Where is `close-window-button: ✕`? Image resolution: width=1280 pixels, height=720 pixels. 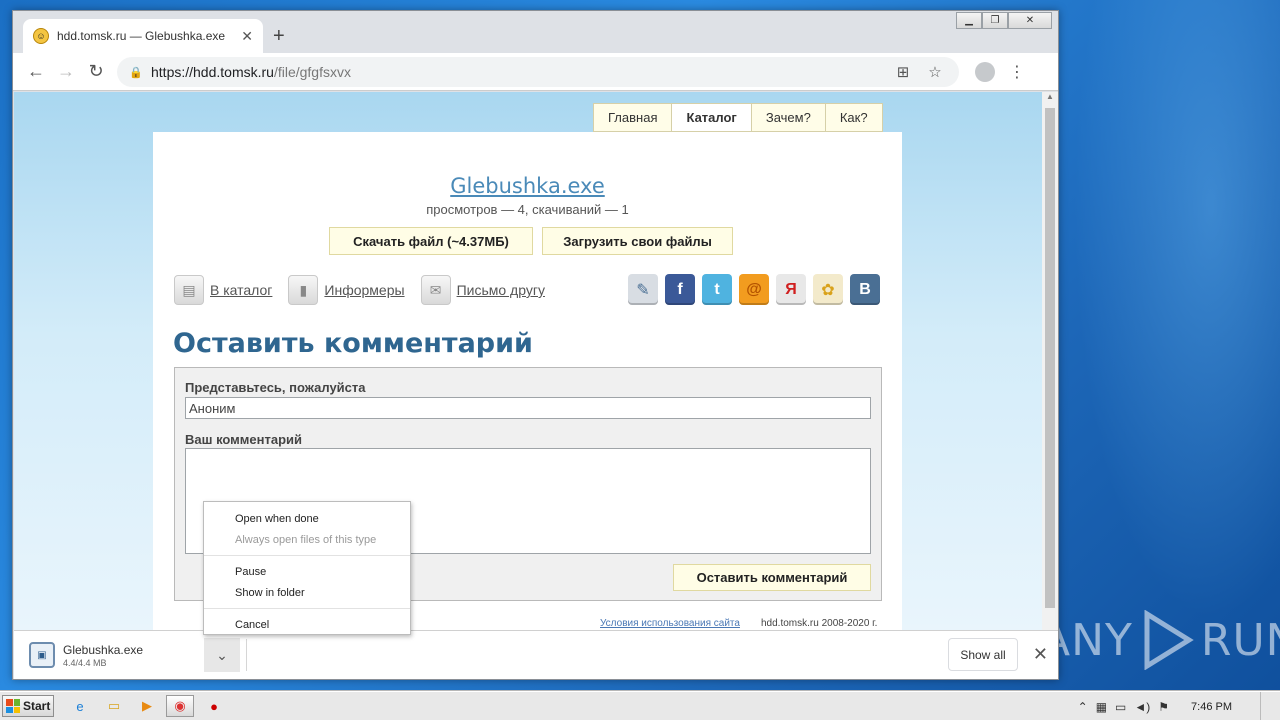 close-window-button: ✕ is located at coordinates (1030, 20).